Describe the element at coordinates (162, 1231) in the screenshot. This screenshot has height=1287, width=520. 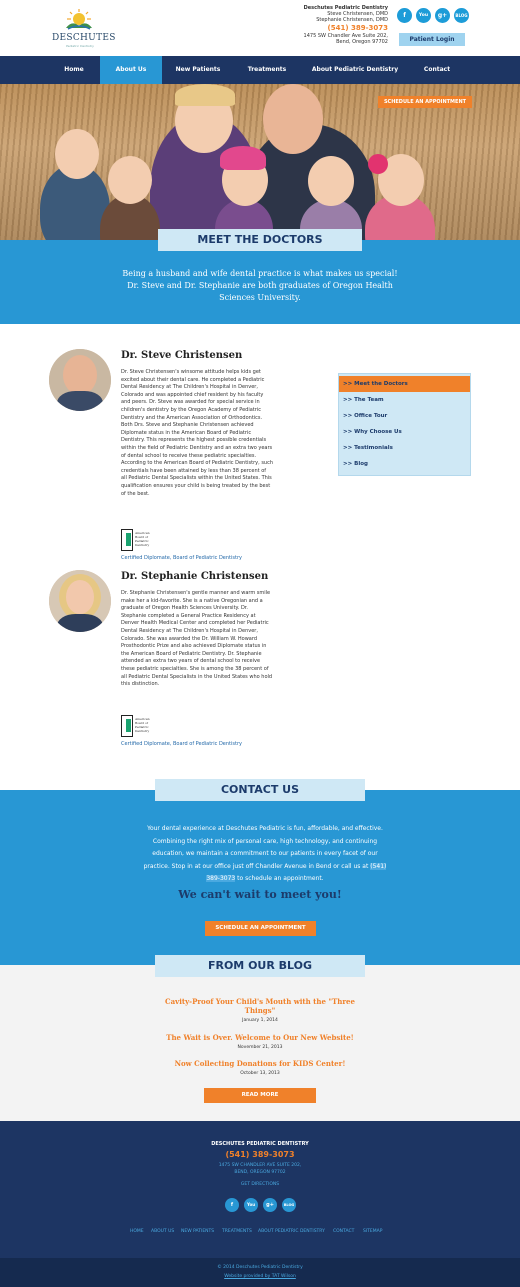
I see `footer-link-about-us: ABOUT US` at that location.